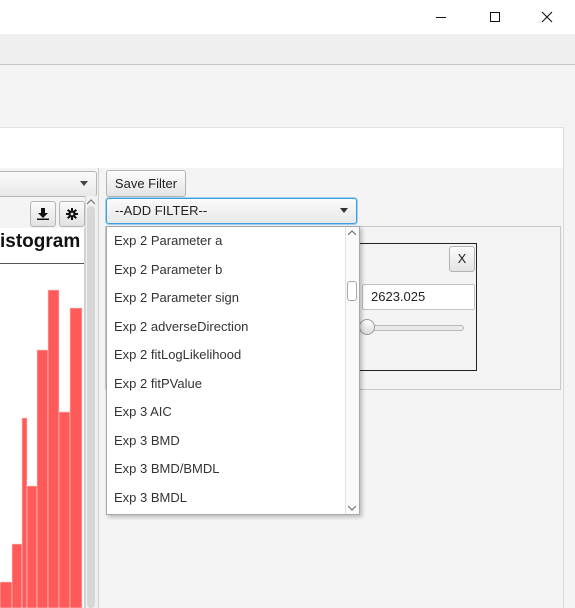  Describe the element at coordinates (413, 328) in the screenshot. I see `filter-slider-track` at that location.